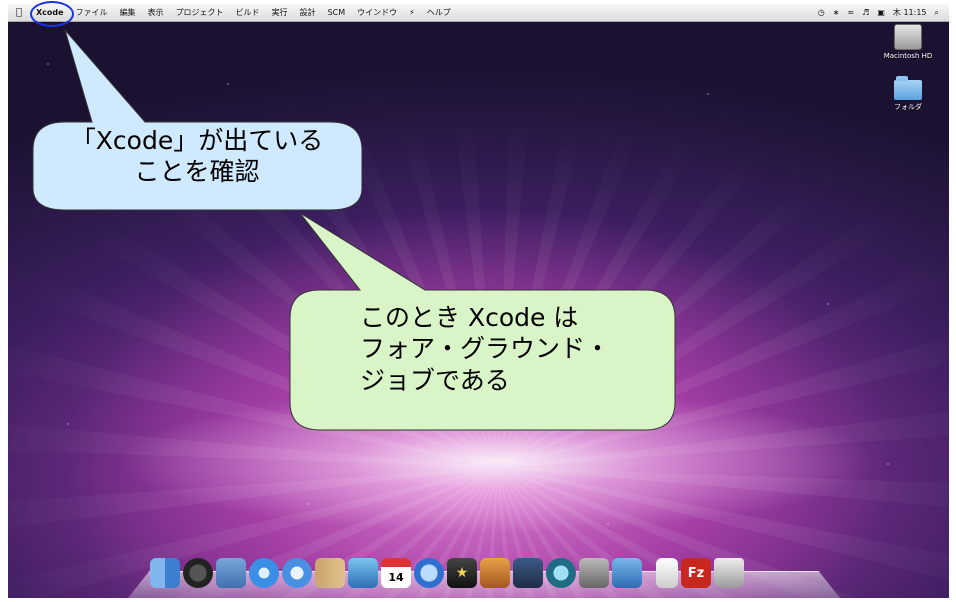  I want to click on callout-foreground-line2: フォア・グラウンド・, so click(485, 349).